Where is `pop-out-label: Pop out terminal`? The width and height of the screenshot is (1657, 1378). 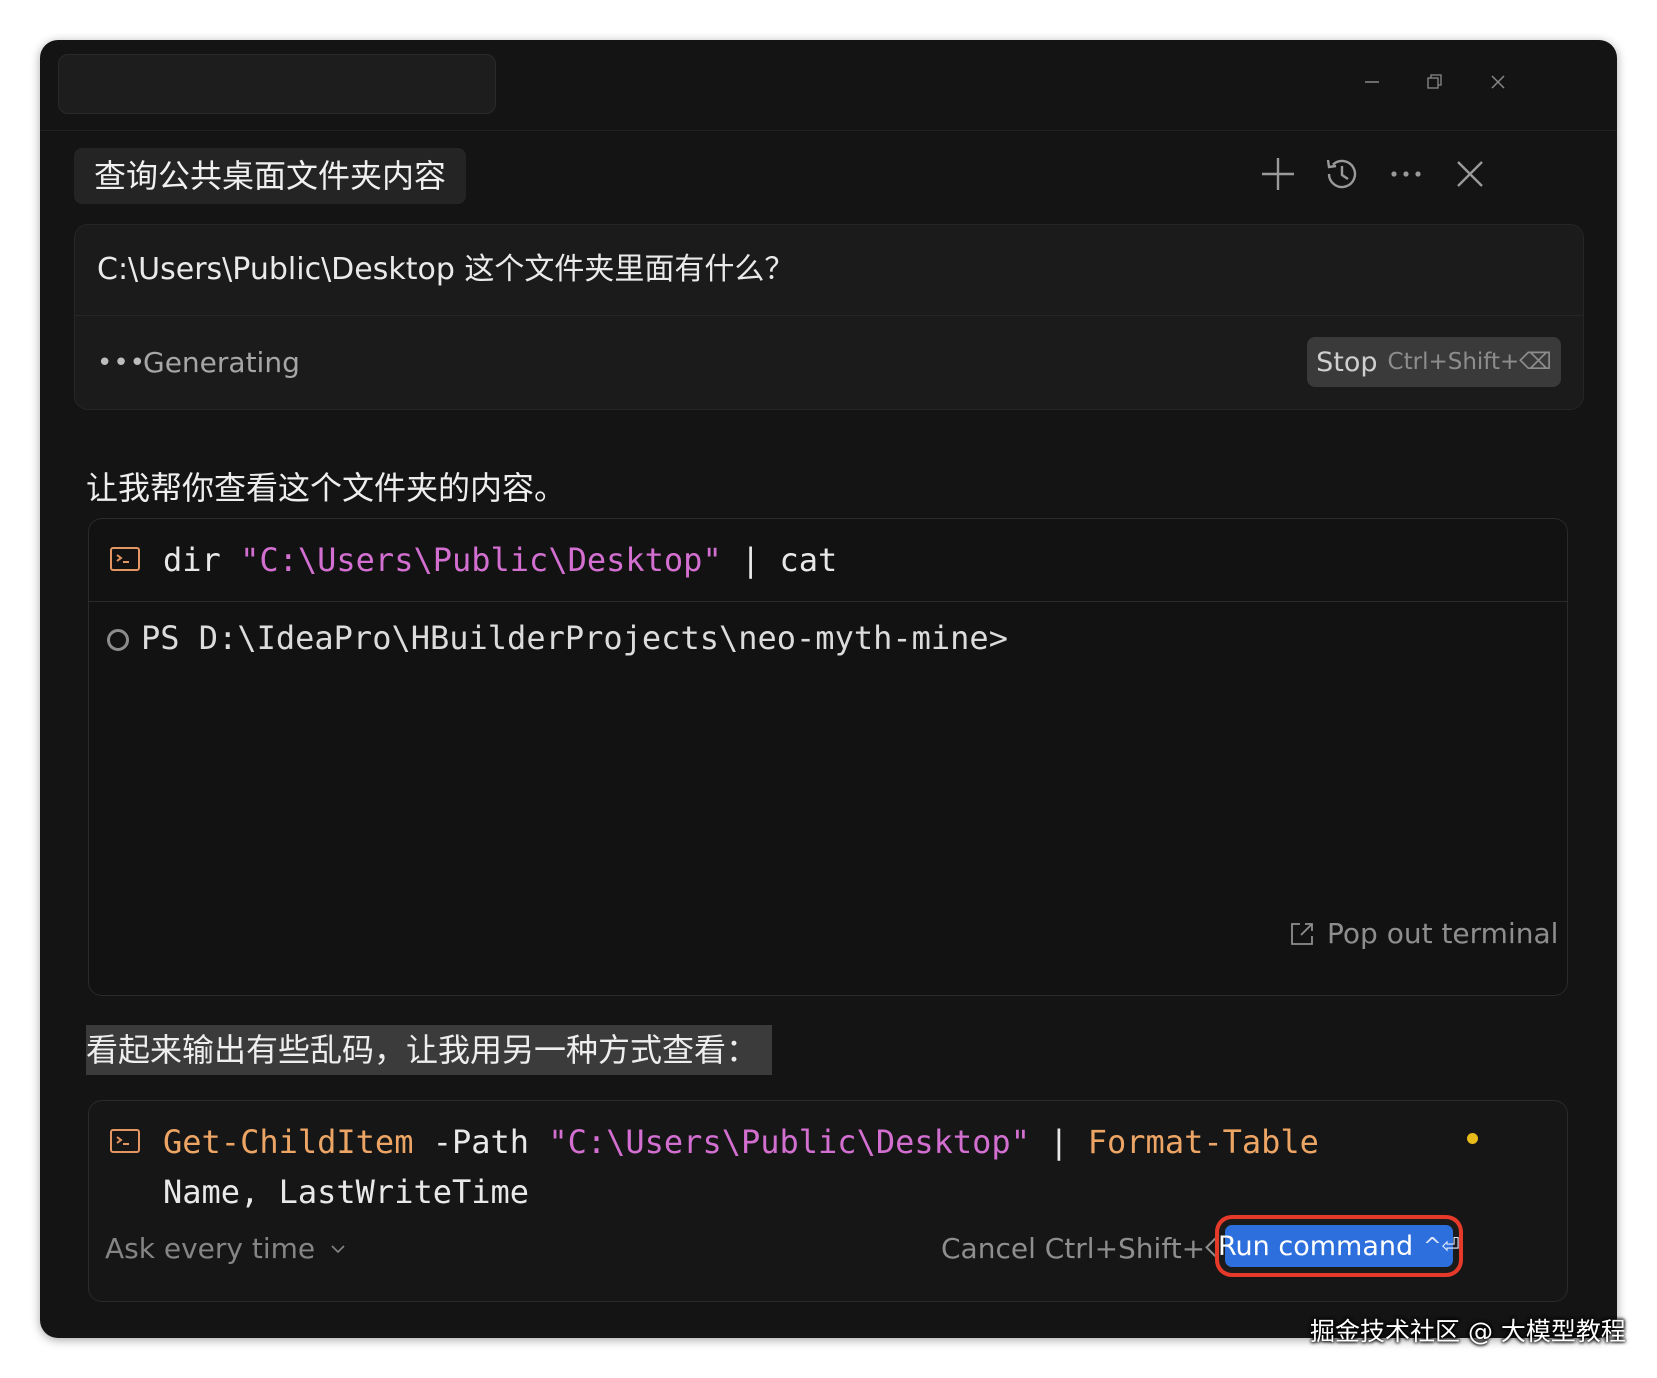
pop-out-label: Pop out terminal is located at coordinates (1443, 933).